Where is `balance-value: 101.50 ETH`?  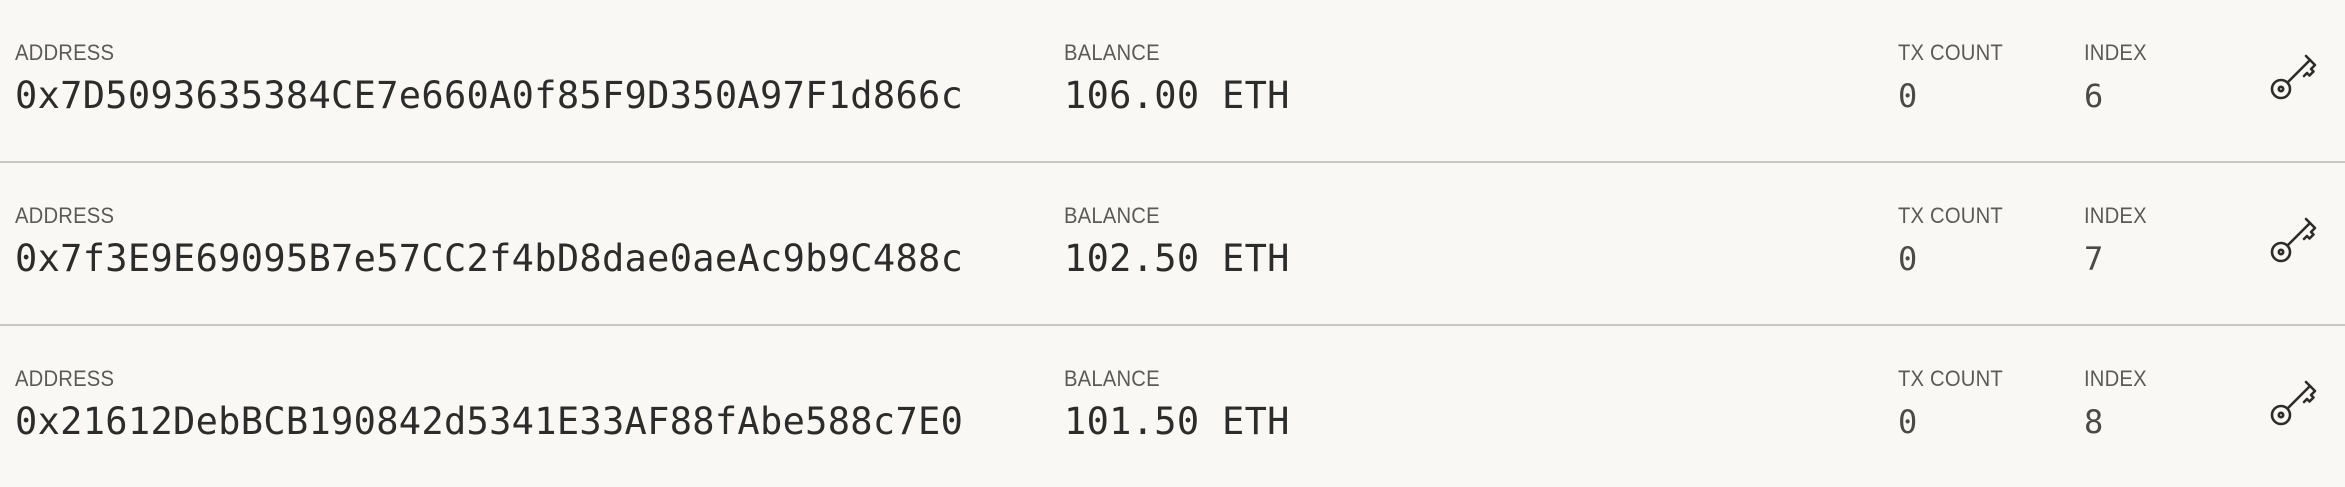 balance-value: 101.50 ETH is located at coordinates (1177, 421).